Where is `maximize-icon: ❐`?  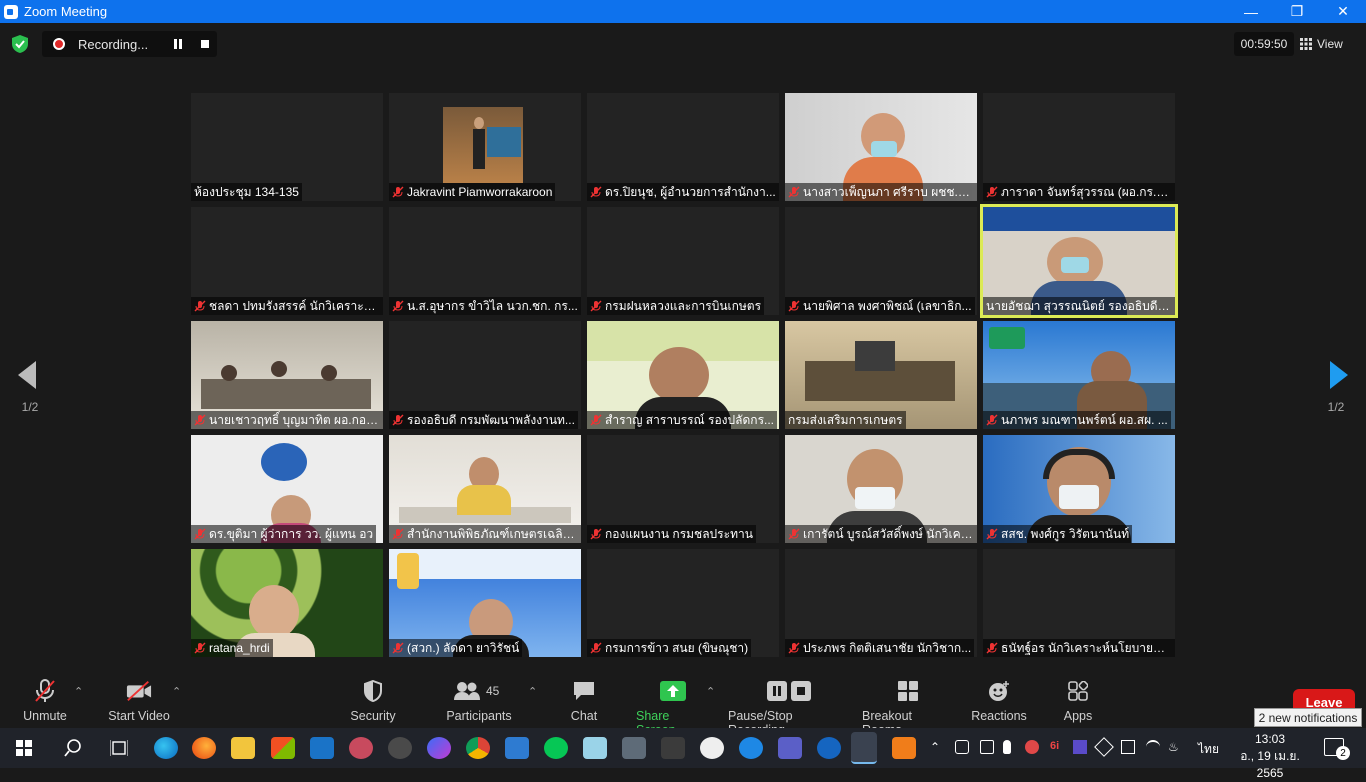
maximize-icon: ❐ is located at coordinates (1297, 11).